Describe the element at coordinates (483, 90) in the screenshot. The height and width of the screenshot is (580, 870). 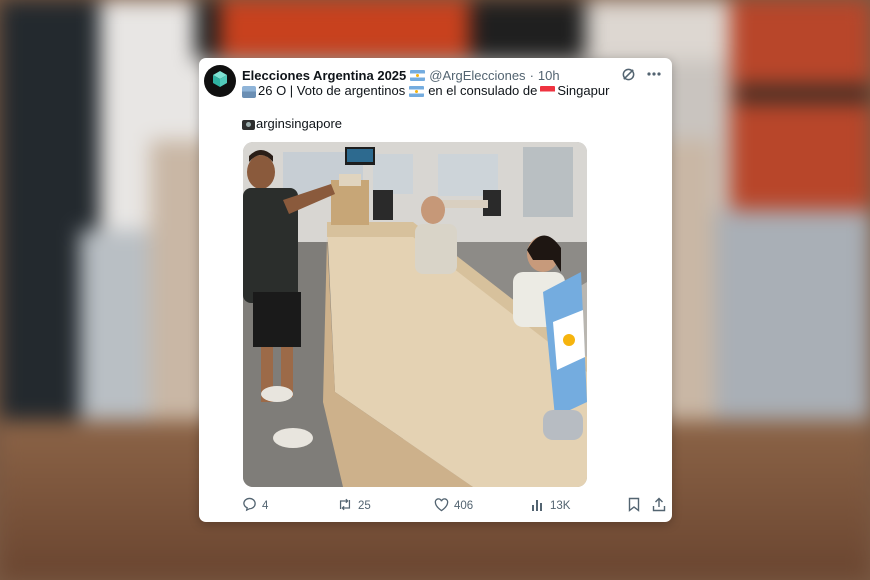
I see `tweet-text-part2: en el consulado de` at that location.